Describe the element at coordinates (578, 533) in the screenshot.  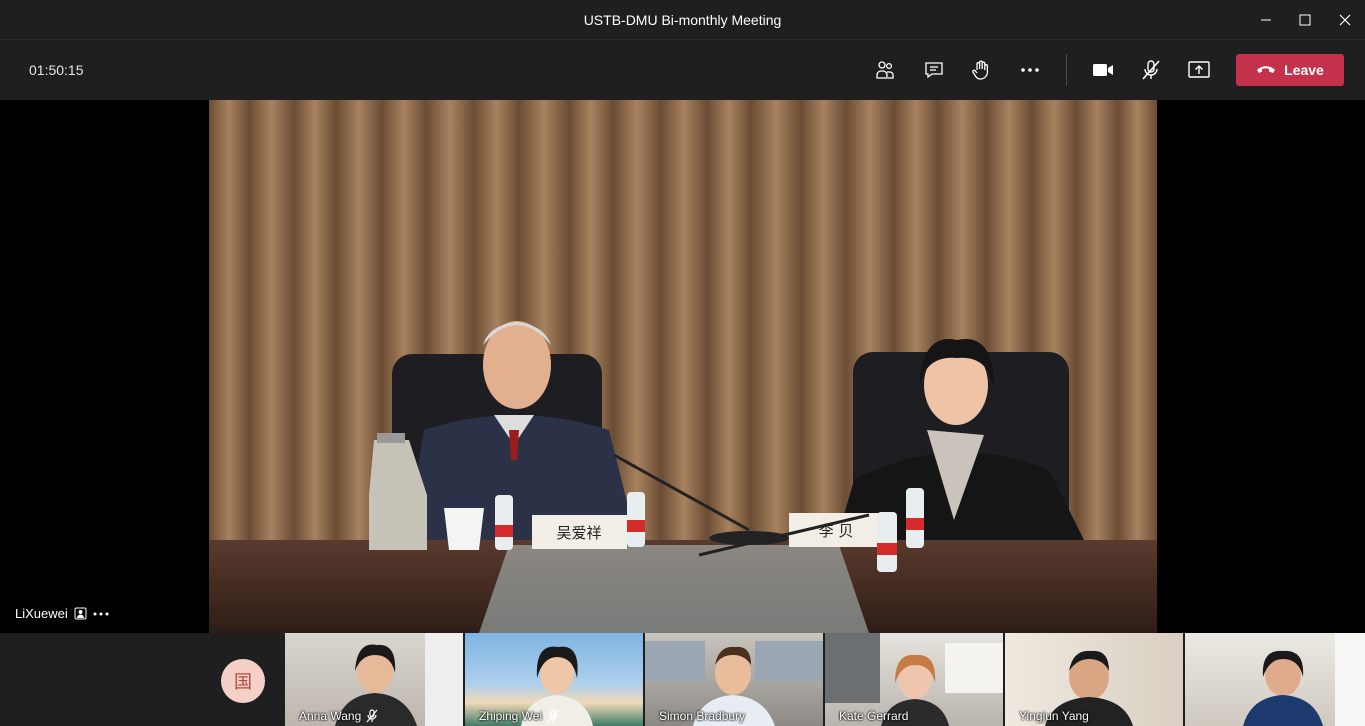
I see `name-card-left: 吴爱祥` at that location.